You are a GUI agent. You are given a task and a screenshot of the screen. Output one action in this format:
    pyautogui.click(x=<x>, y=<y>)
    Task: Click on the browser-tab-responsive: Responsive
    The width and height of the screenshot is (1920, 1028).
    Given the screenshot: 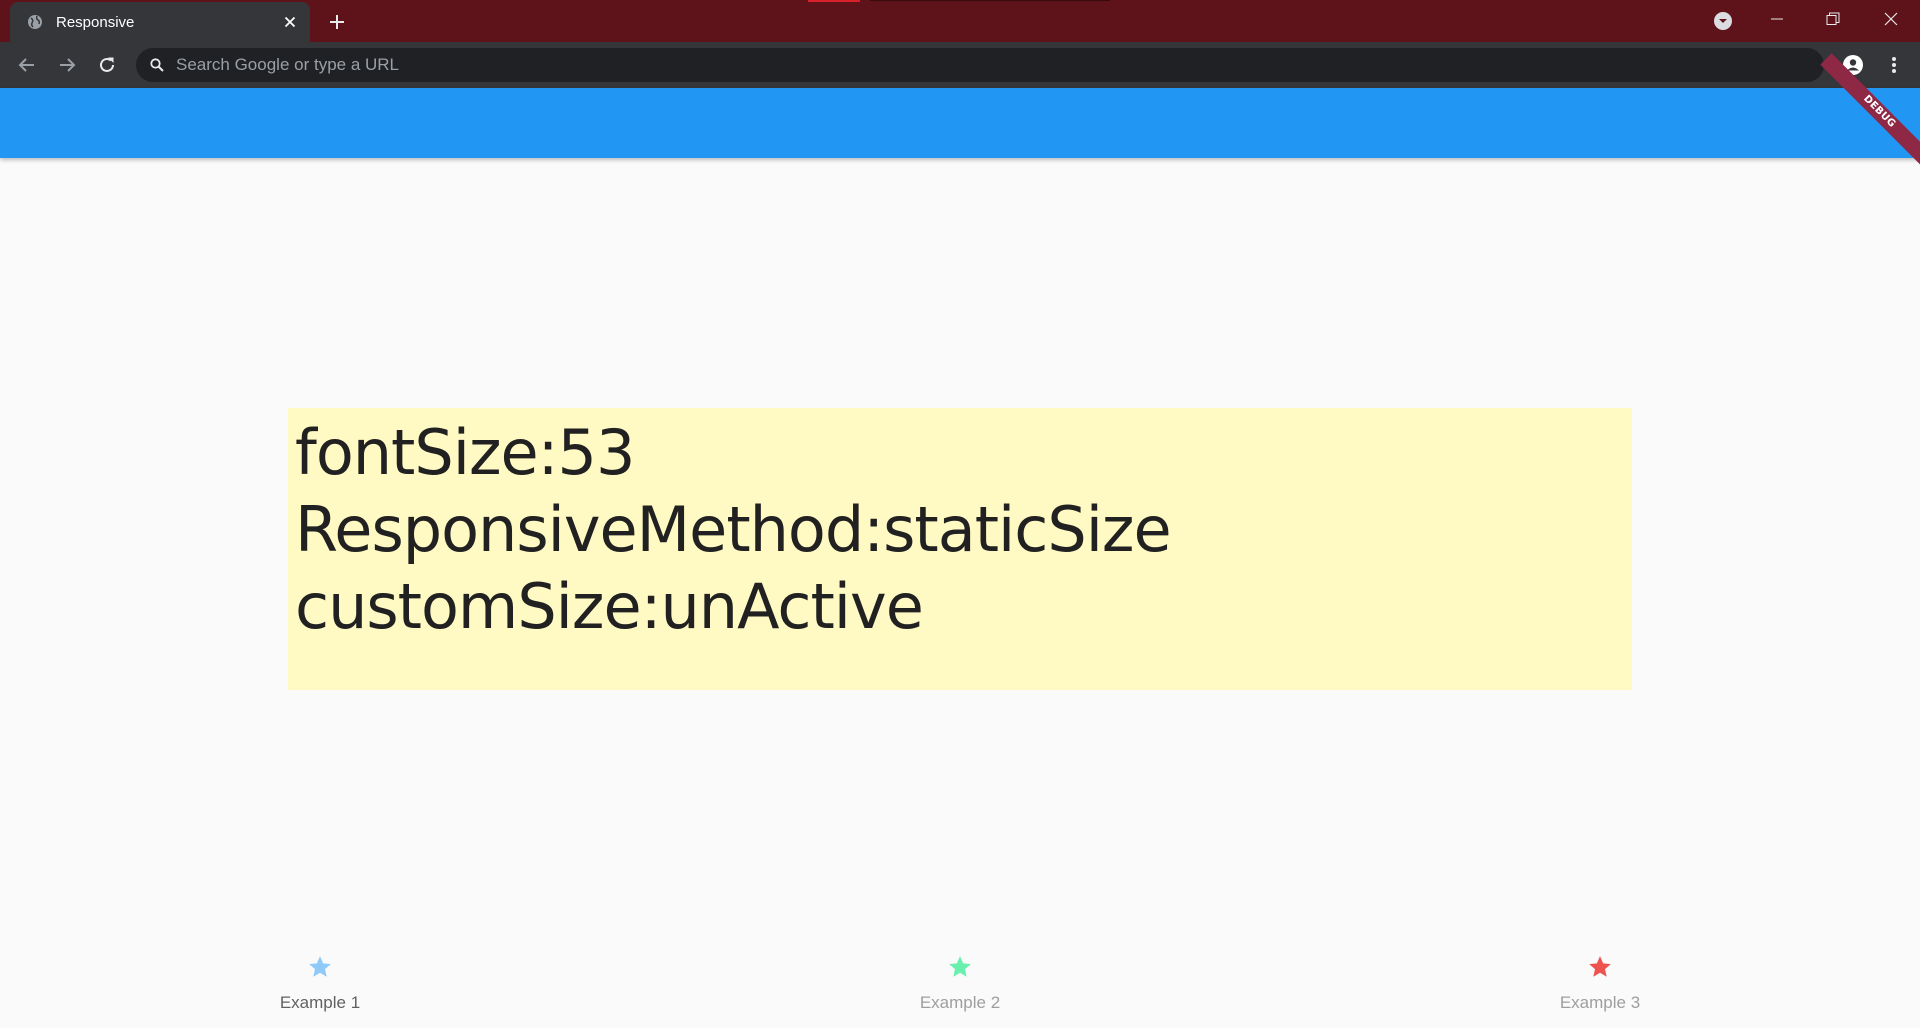 What is the action you would take?
    pyautogui.click(x=160, y=22)
    